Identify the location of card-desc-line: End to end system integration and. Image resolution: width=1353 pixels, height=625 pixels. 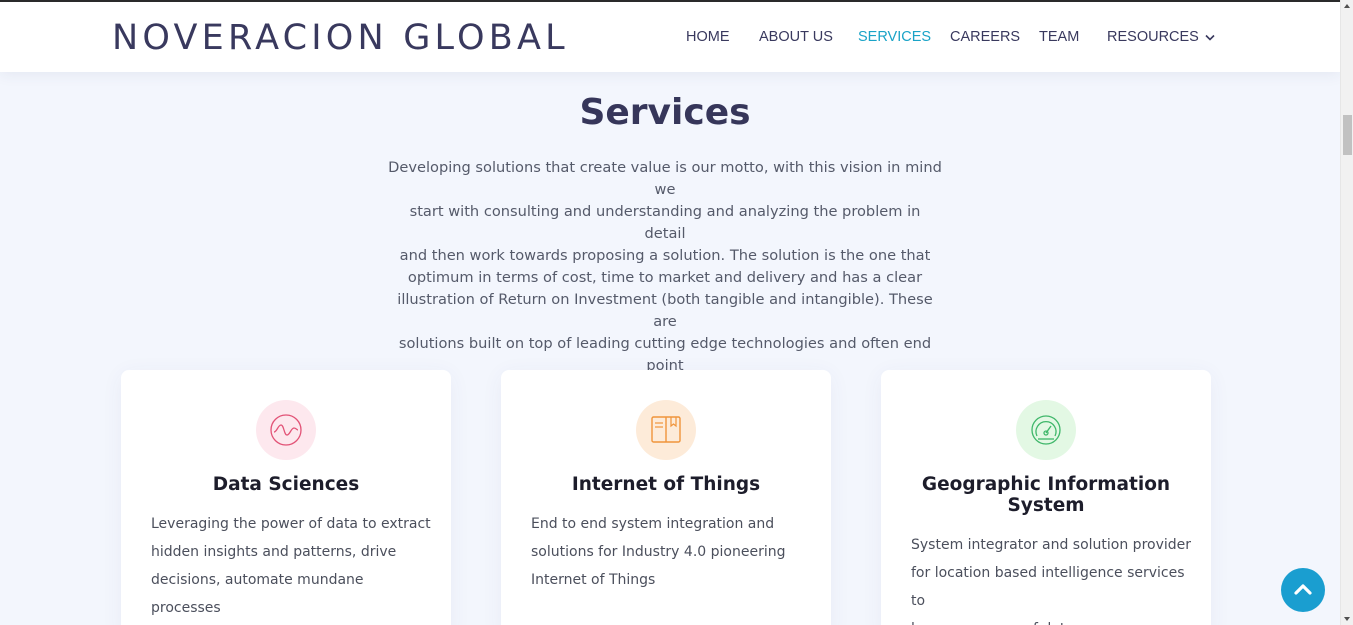
(653, 524).